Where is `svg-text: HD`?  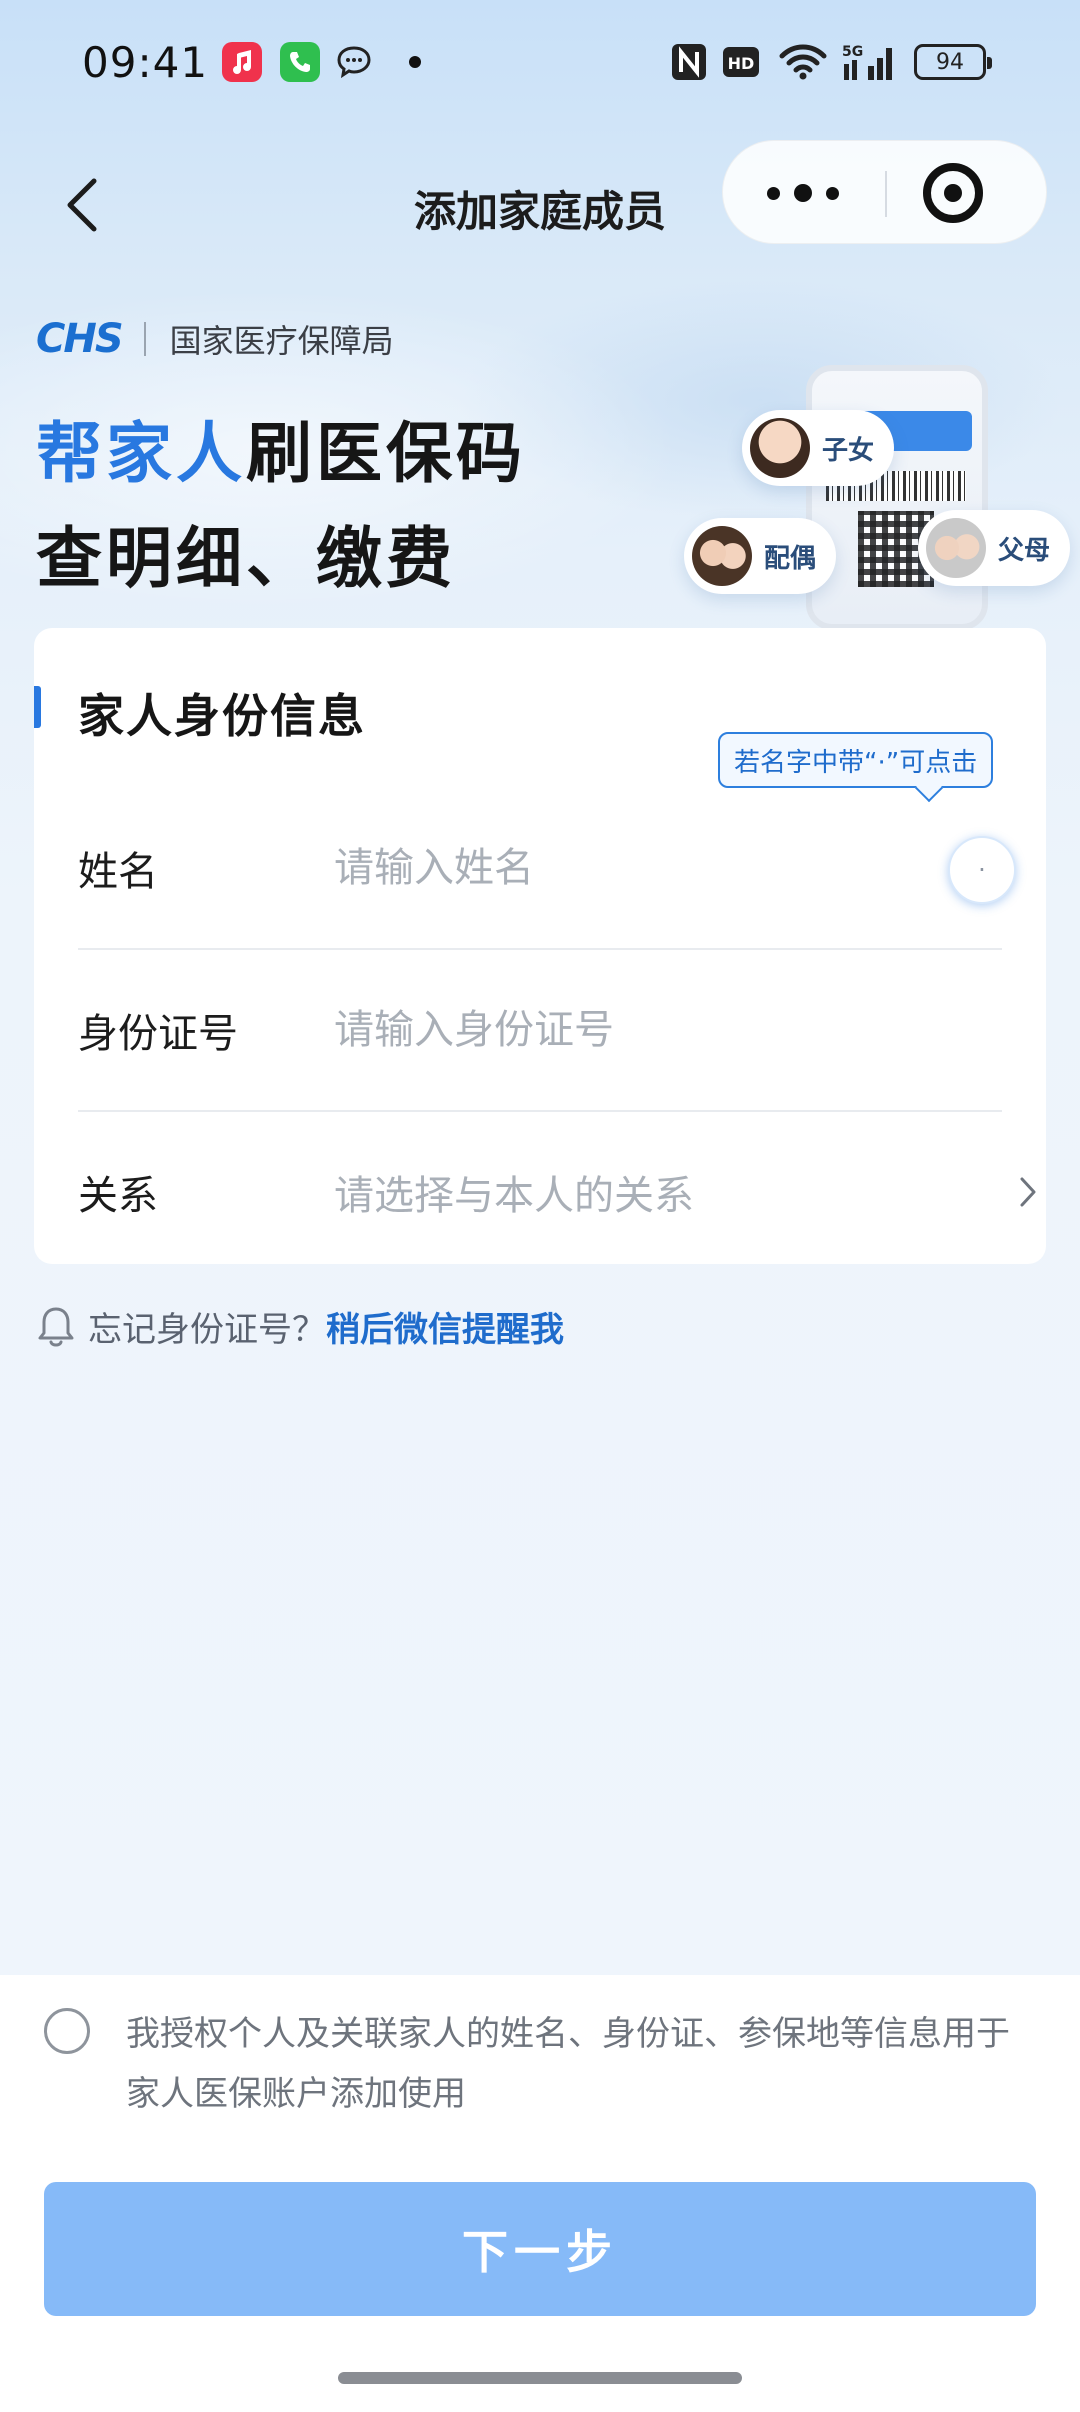 svg-text: HD is located at coordinates (741, 63).